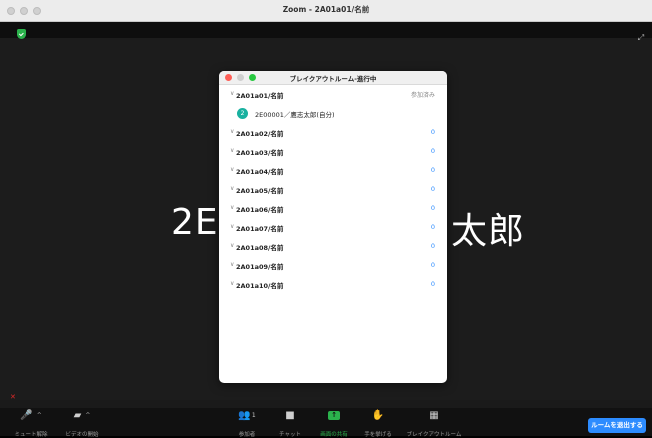 The height and width of the screenshot is (438, 652). What do you see at coordinates (295, 115) in the screenshot?
I see `member-name: 2E00001／鷹志太郎(自分)` at bounding box center [295, 115].